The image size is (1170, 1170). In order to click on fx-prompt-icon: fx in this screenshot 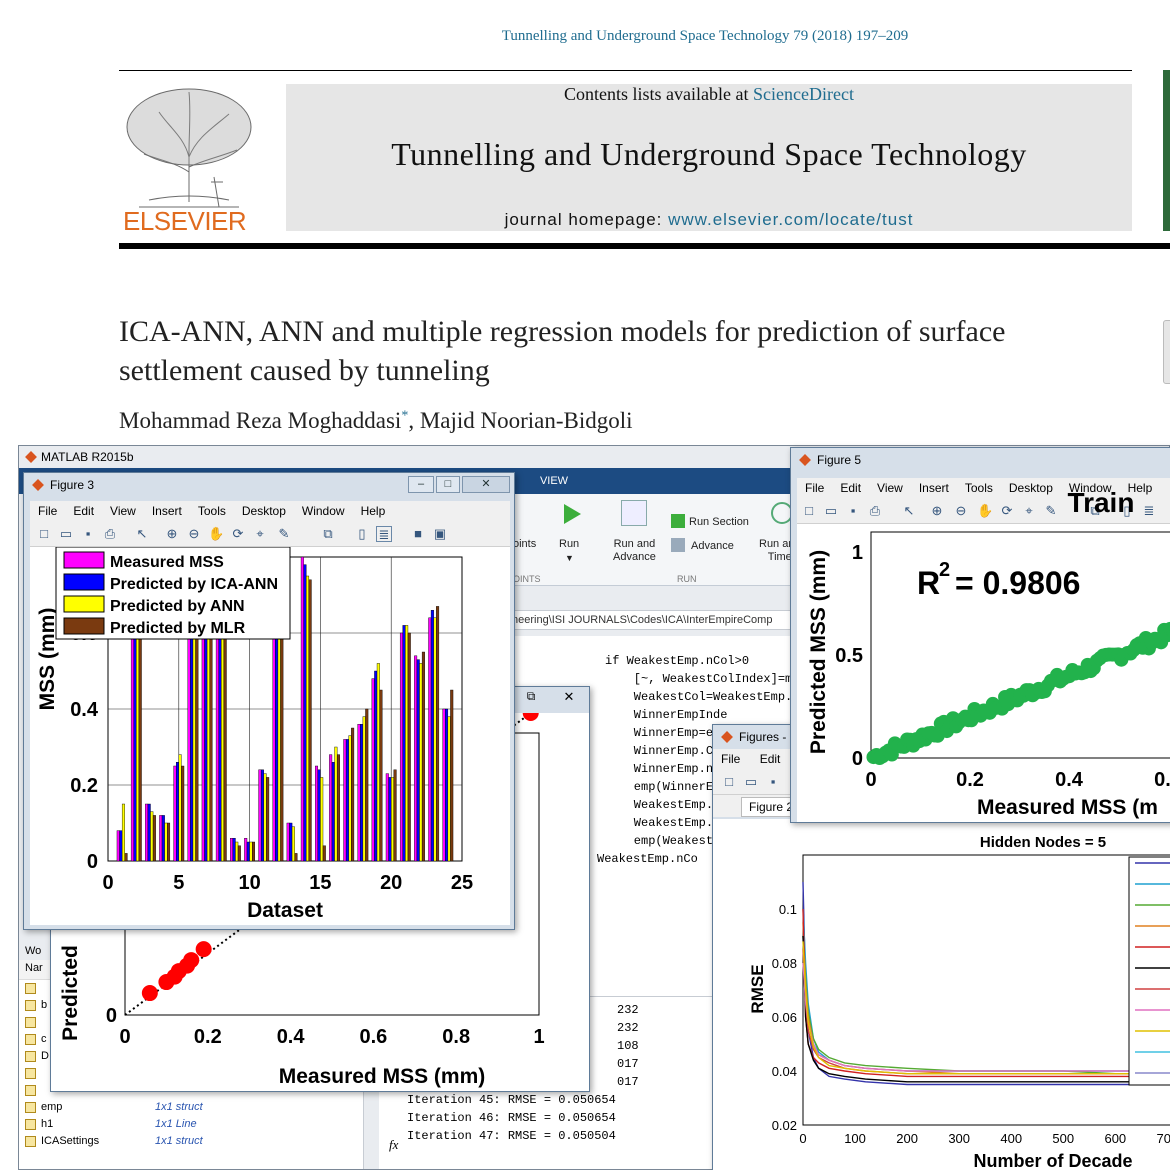, I will do `click(393, 1145)`.